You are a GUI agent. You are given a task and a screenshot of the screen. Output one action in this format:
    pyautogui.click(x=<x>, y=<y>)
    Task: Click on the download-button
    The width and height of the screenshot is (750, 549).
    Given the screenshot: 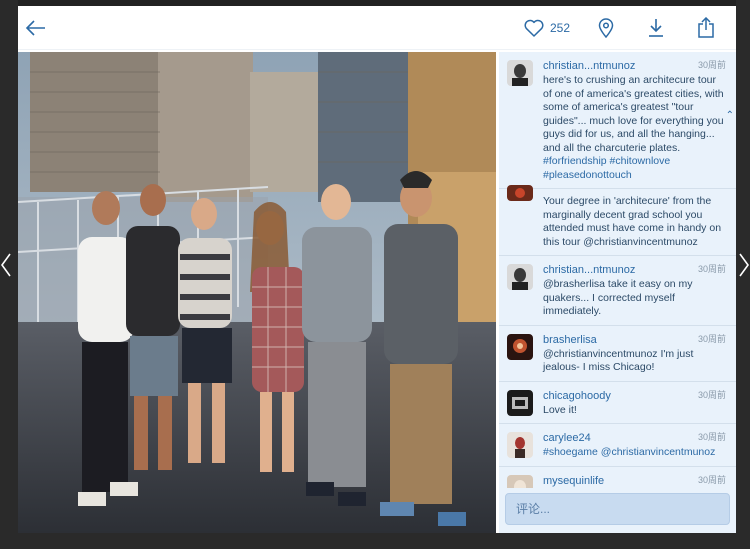 What is the action you would take?
    pyautogui.click(x=656, y=28)
    